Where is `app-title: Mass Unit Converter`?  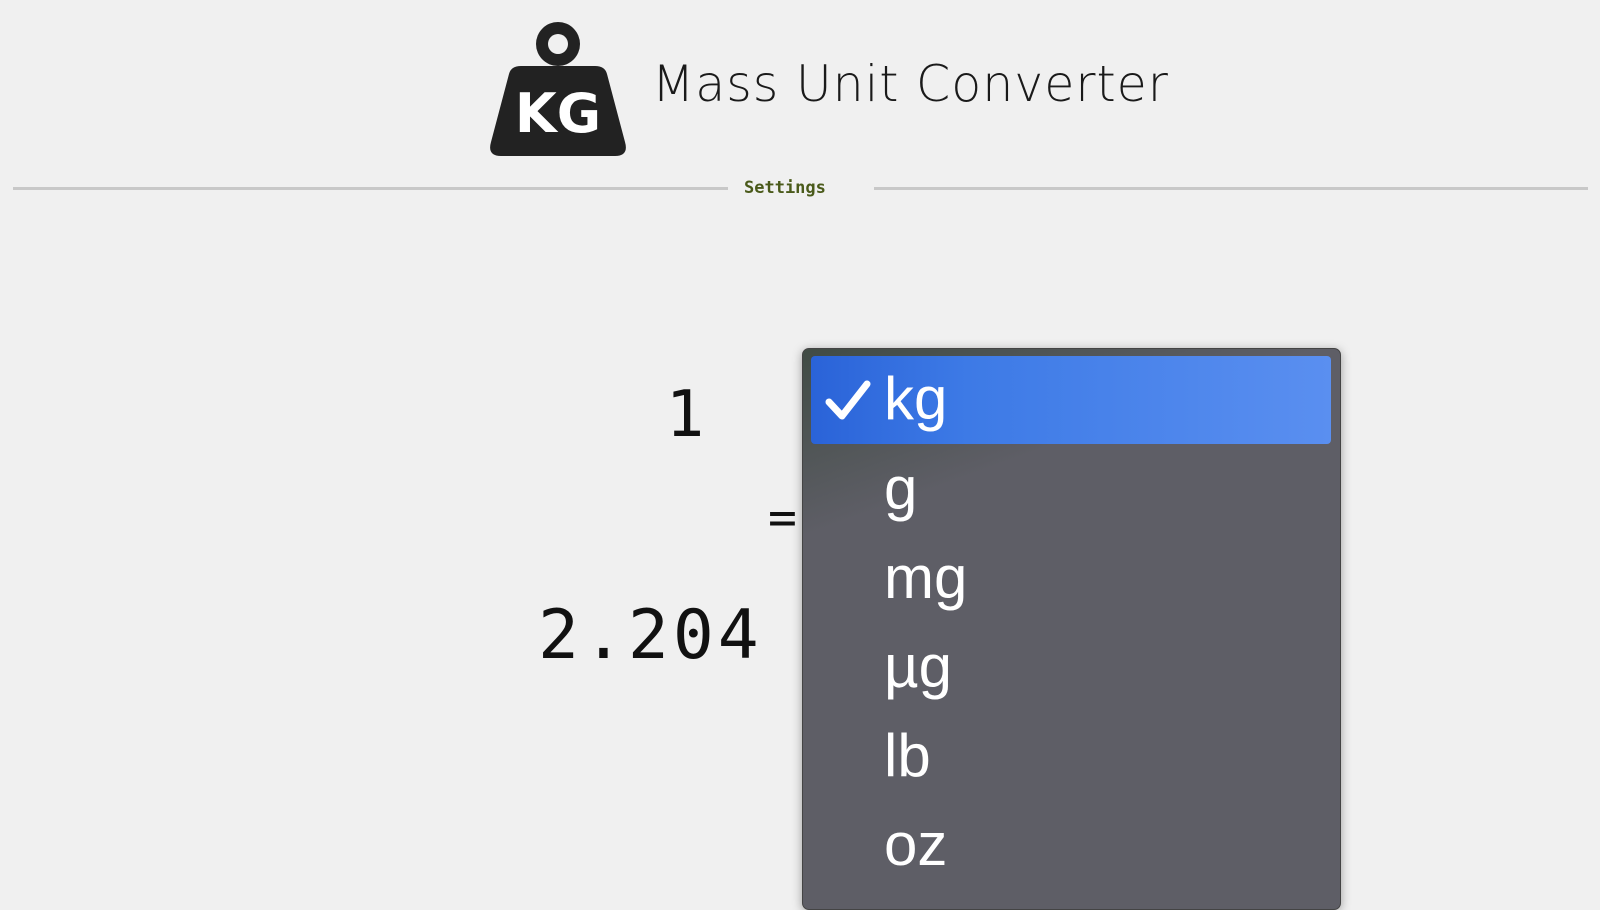 app-title: Mass Unit Converter is located at coordinates (910, 84).